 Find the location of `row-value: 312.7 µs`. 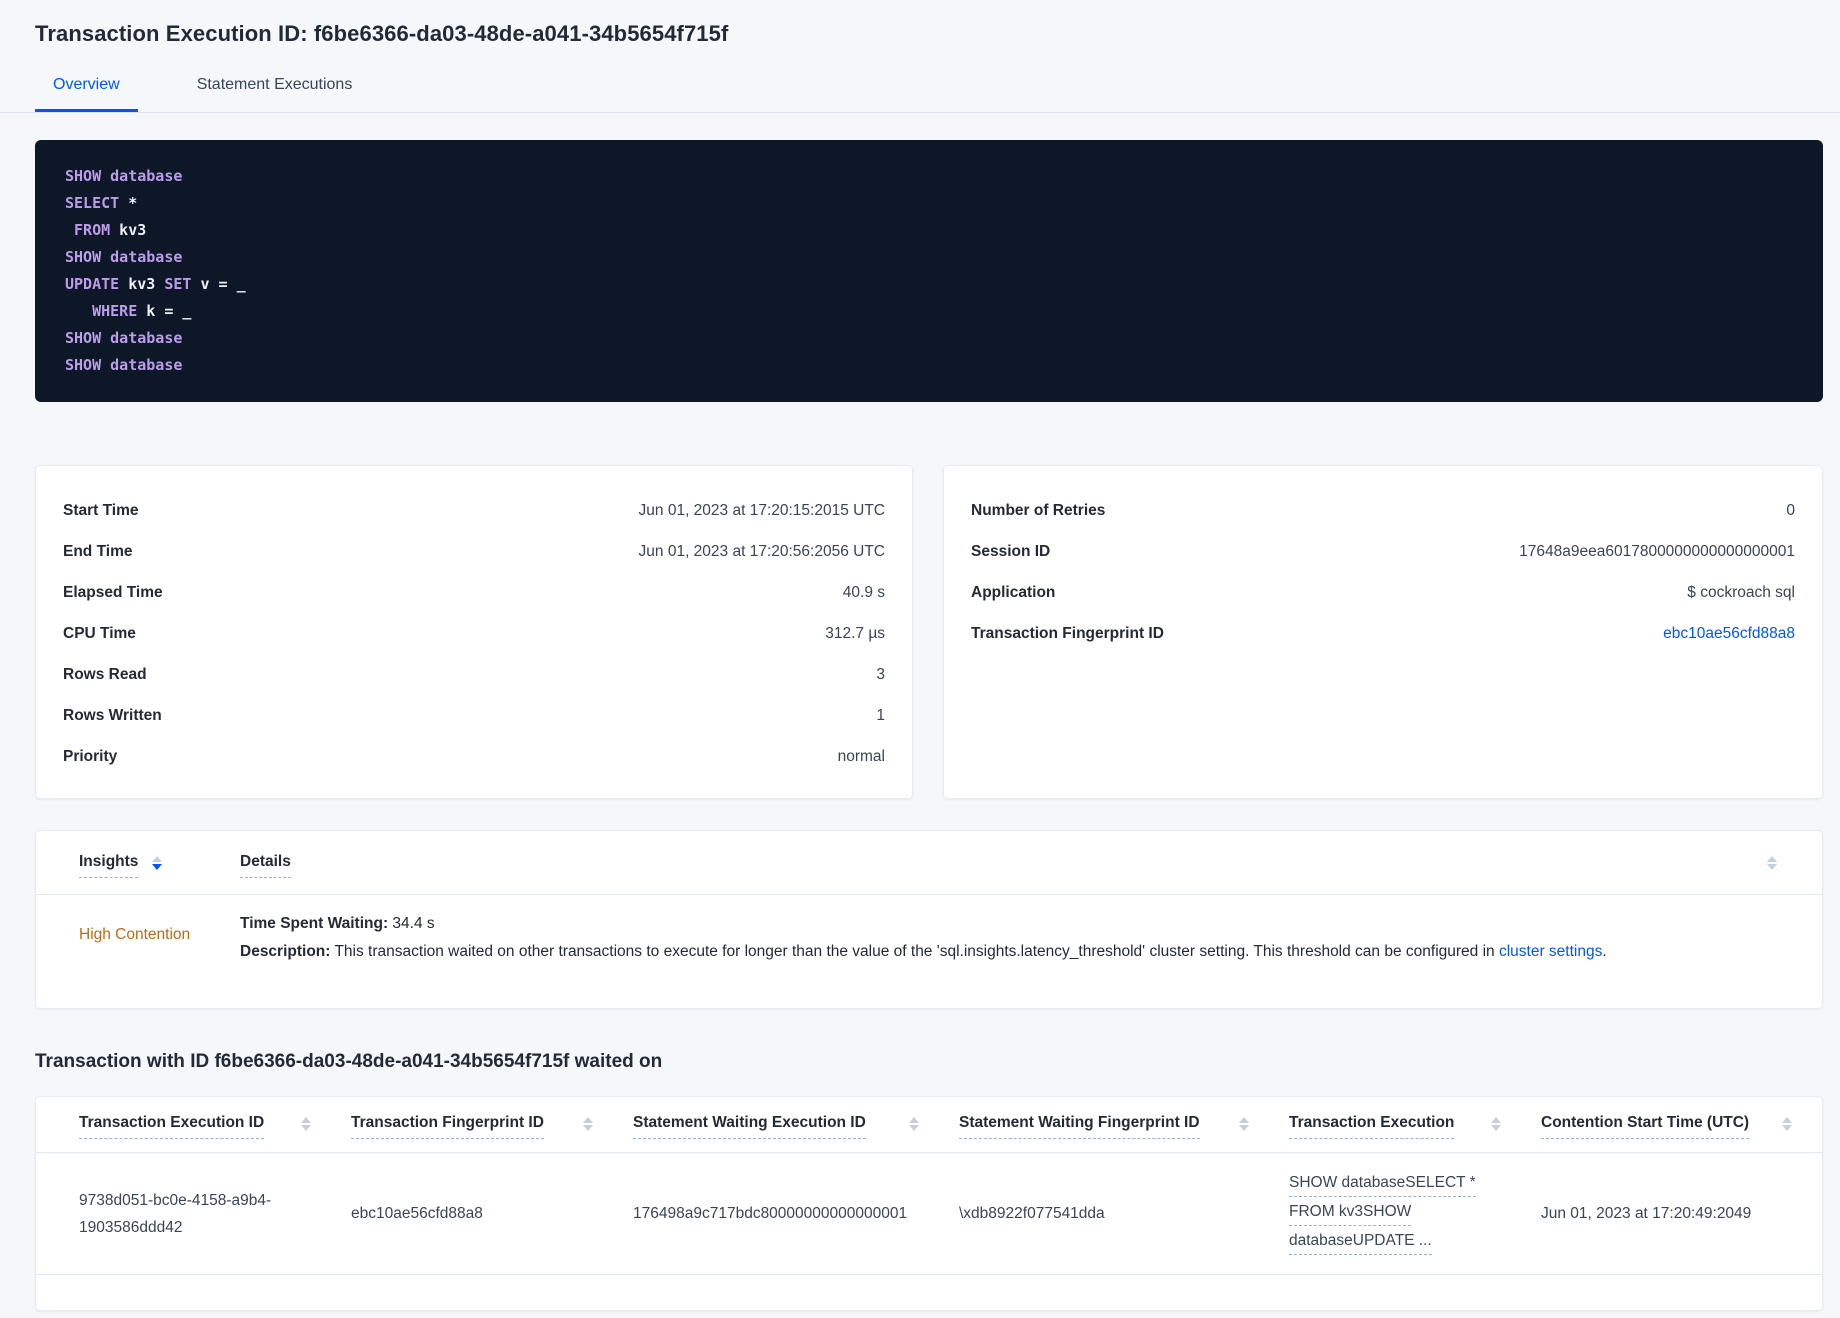

row-value: 312.7 µs is located at coordinates (855, 633).